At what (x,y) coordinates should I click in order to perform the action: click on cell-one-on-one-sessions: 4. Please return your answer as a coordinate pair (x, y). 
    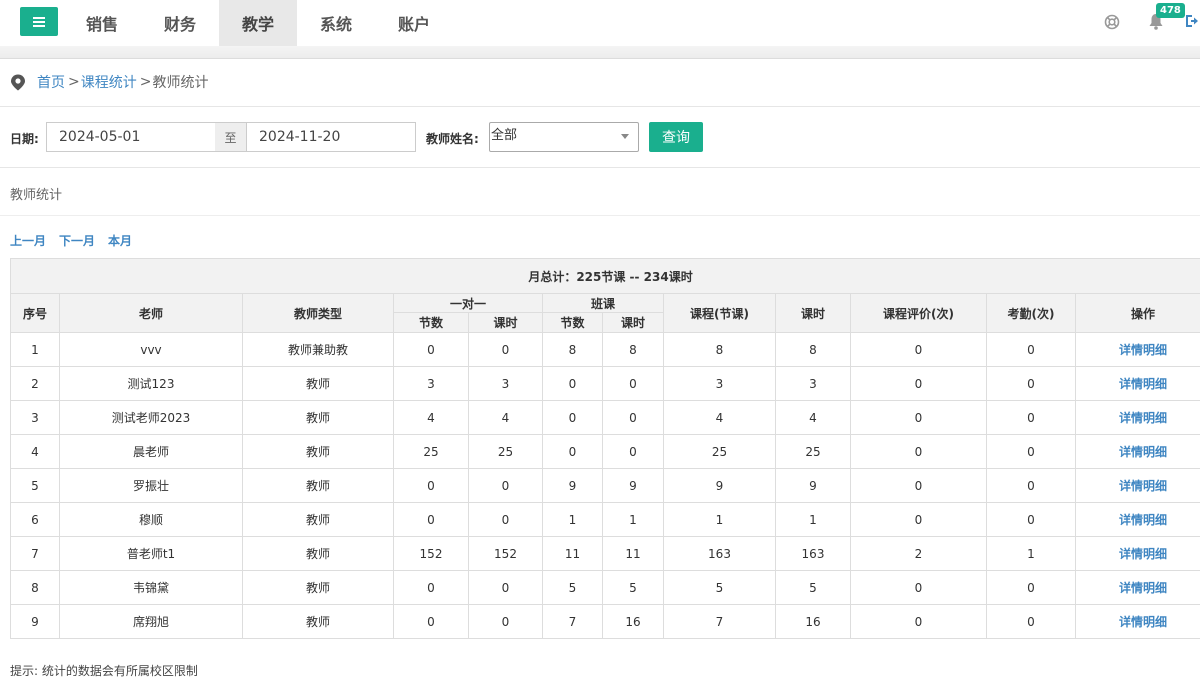
    Looking at the image, I should click on (431, 417).